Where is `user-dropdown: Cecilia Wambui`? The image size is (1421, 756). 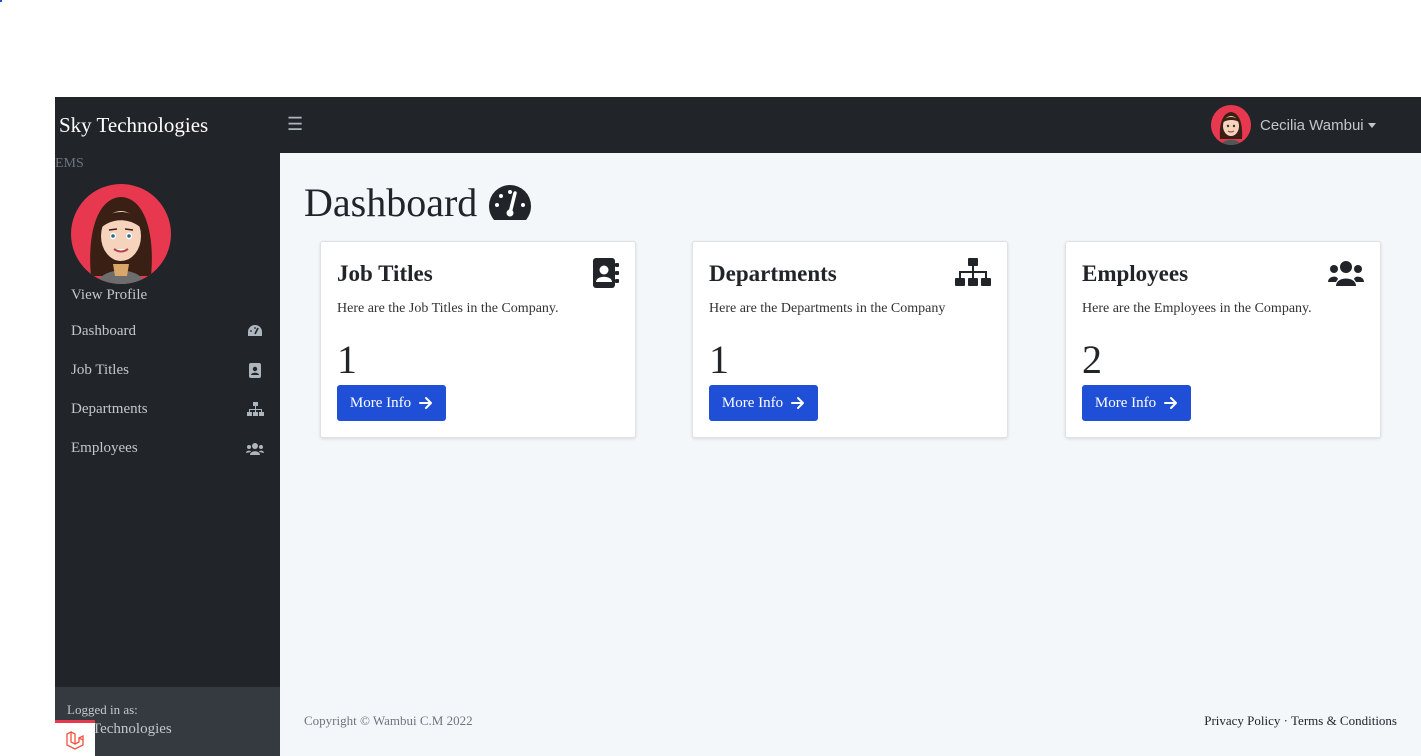
user-dropdown: Cecilia Wambui is located at coordinates (1293, 125).